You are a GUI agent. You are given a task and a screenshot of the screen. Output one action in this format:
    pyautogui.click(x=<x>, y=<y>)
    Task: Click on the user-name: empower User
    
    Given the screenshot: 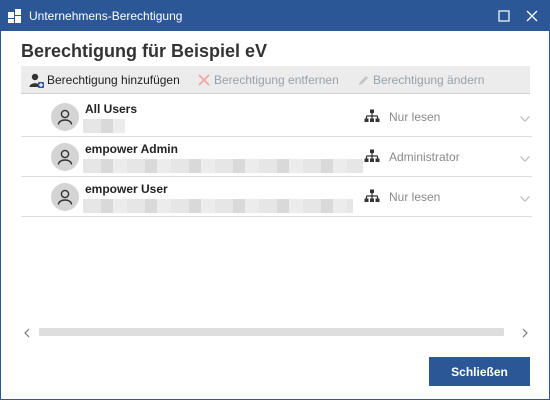 What is the action you would take?
    pyautogui.click(x=126, y=189)
    